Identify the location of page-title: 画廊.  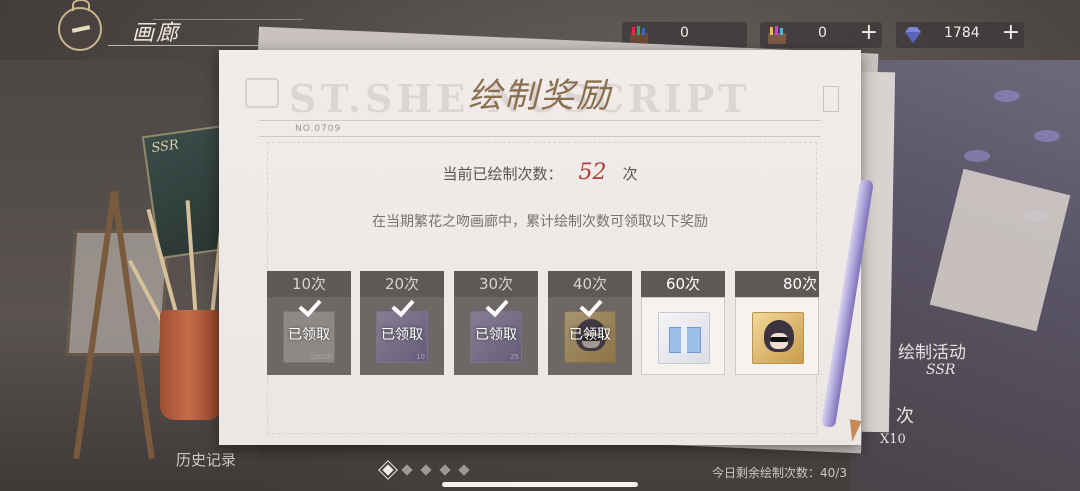
(156, 33).